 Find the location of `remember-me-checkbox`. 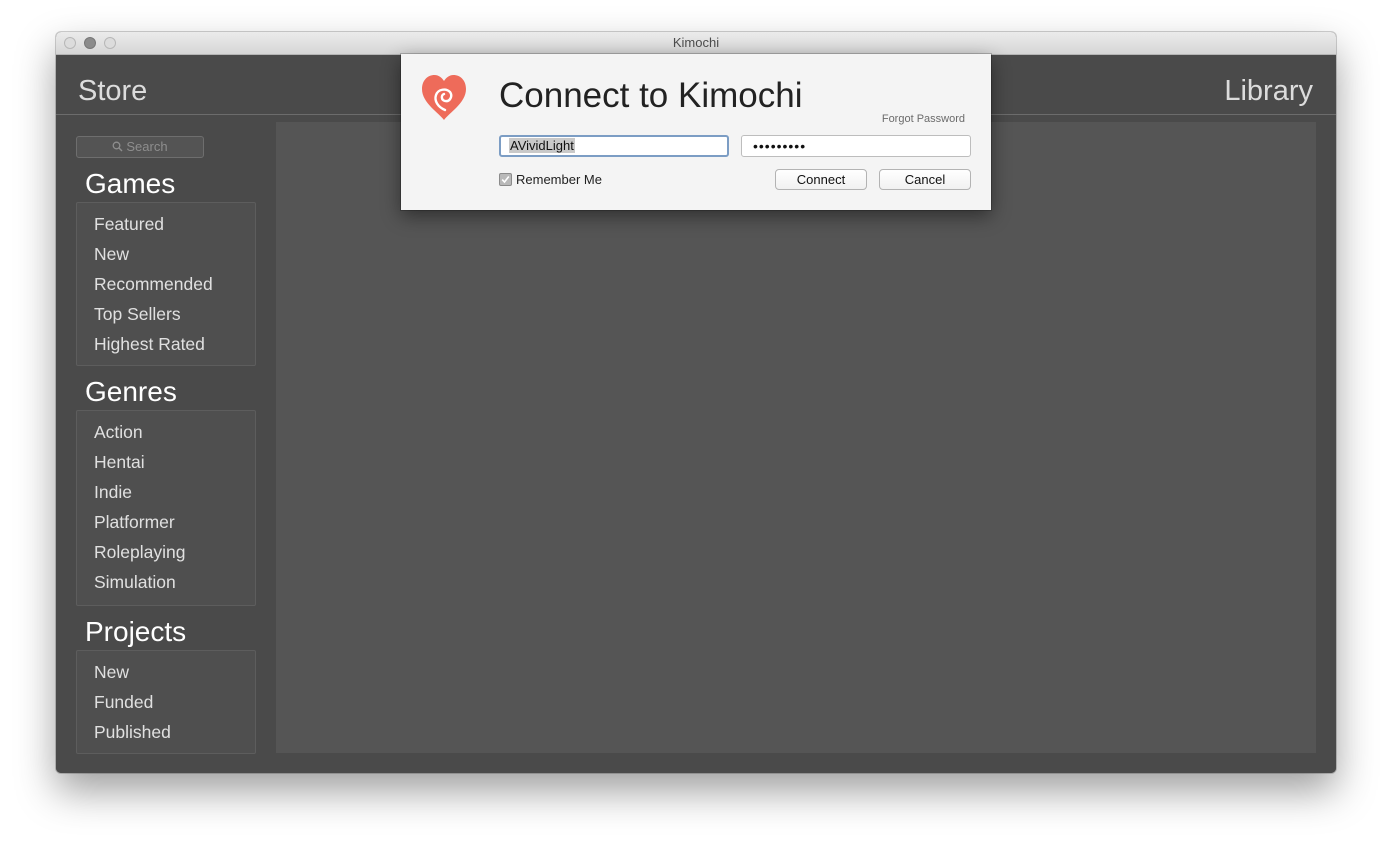

remember-me-checkbox is located at coordinates (505, 180).